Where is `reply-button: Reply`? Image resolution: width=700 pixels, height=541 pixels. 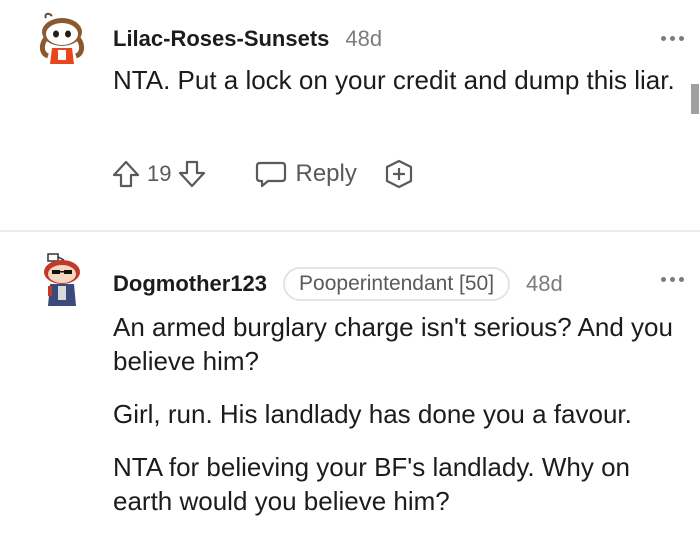 reply-button: Reply is located at coordinates (306, 174).